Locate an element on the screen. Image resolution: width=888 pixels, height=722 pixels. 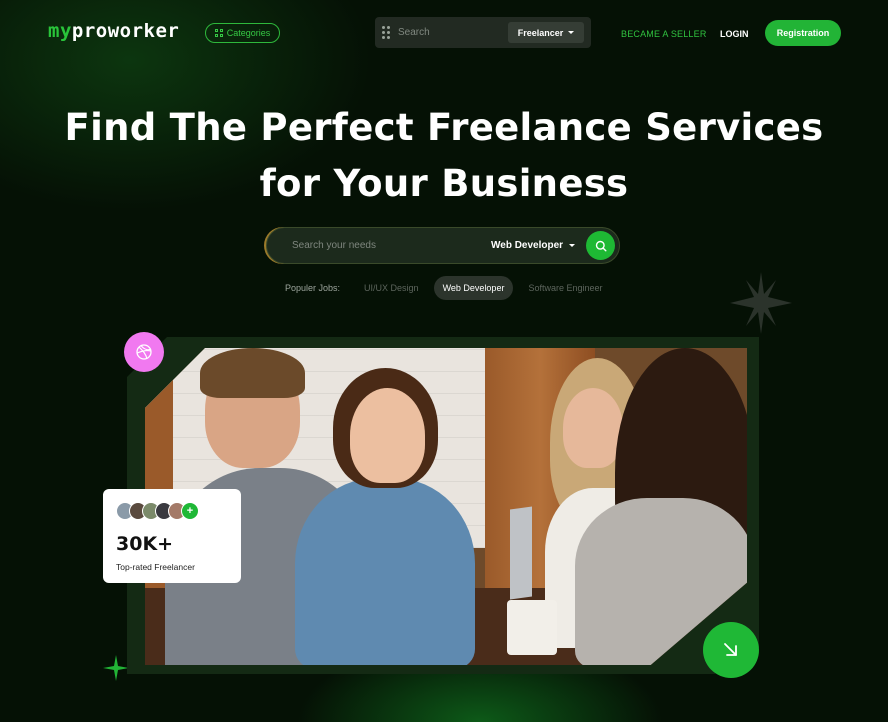
grid-icon is located at coordinates (218, 33).